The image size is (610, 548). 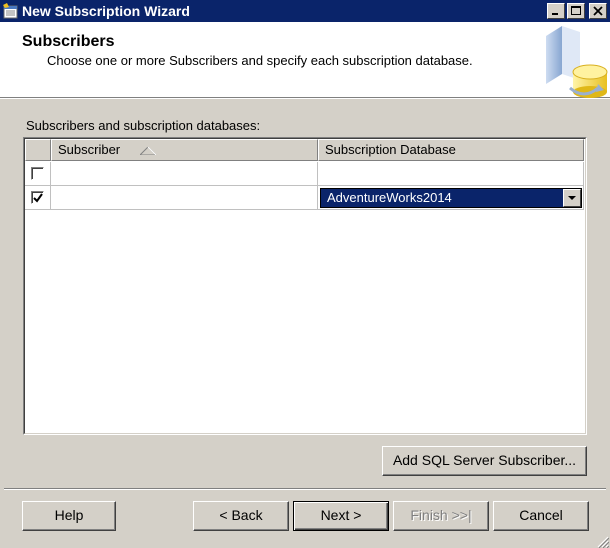 I want to click on checkmark-icon, so click(x=38, y=198).